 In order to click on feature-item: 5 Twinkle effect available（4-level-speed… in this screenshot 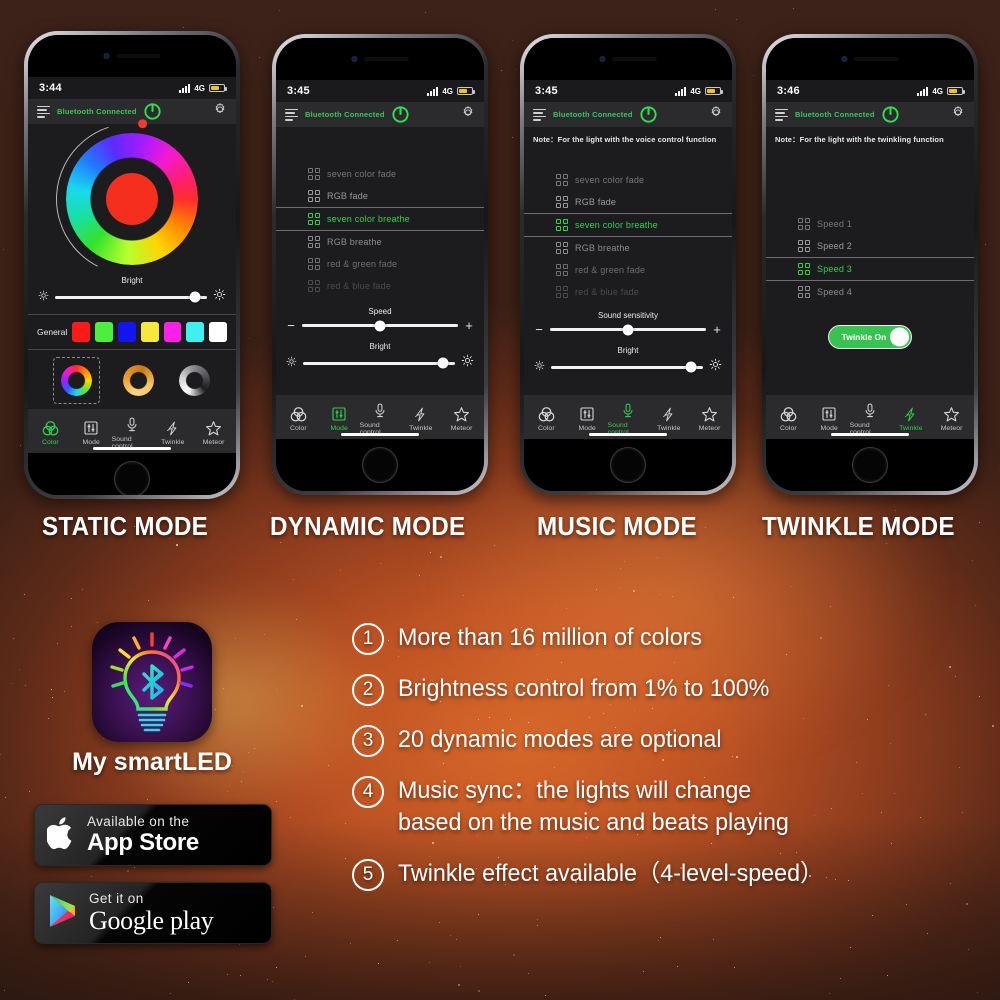, I will do `click(672, 874)`.